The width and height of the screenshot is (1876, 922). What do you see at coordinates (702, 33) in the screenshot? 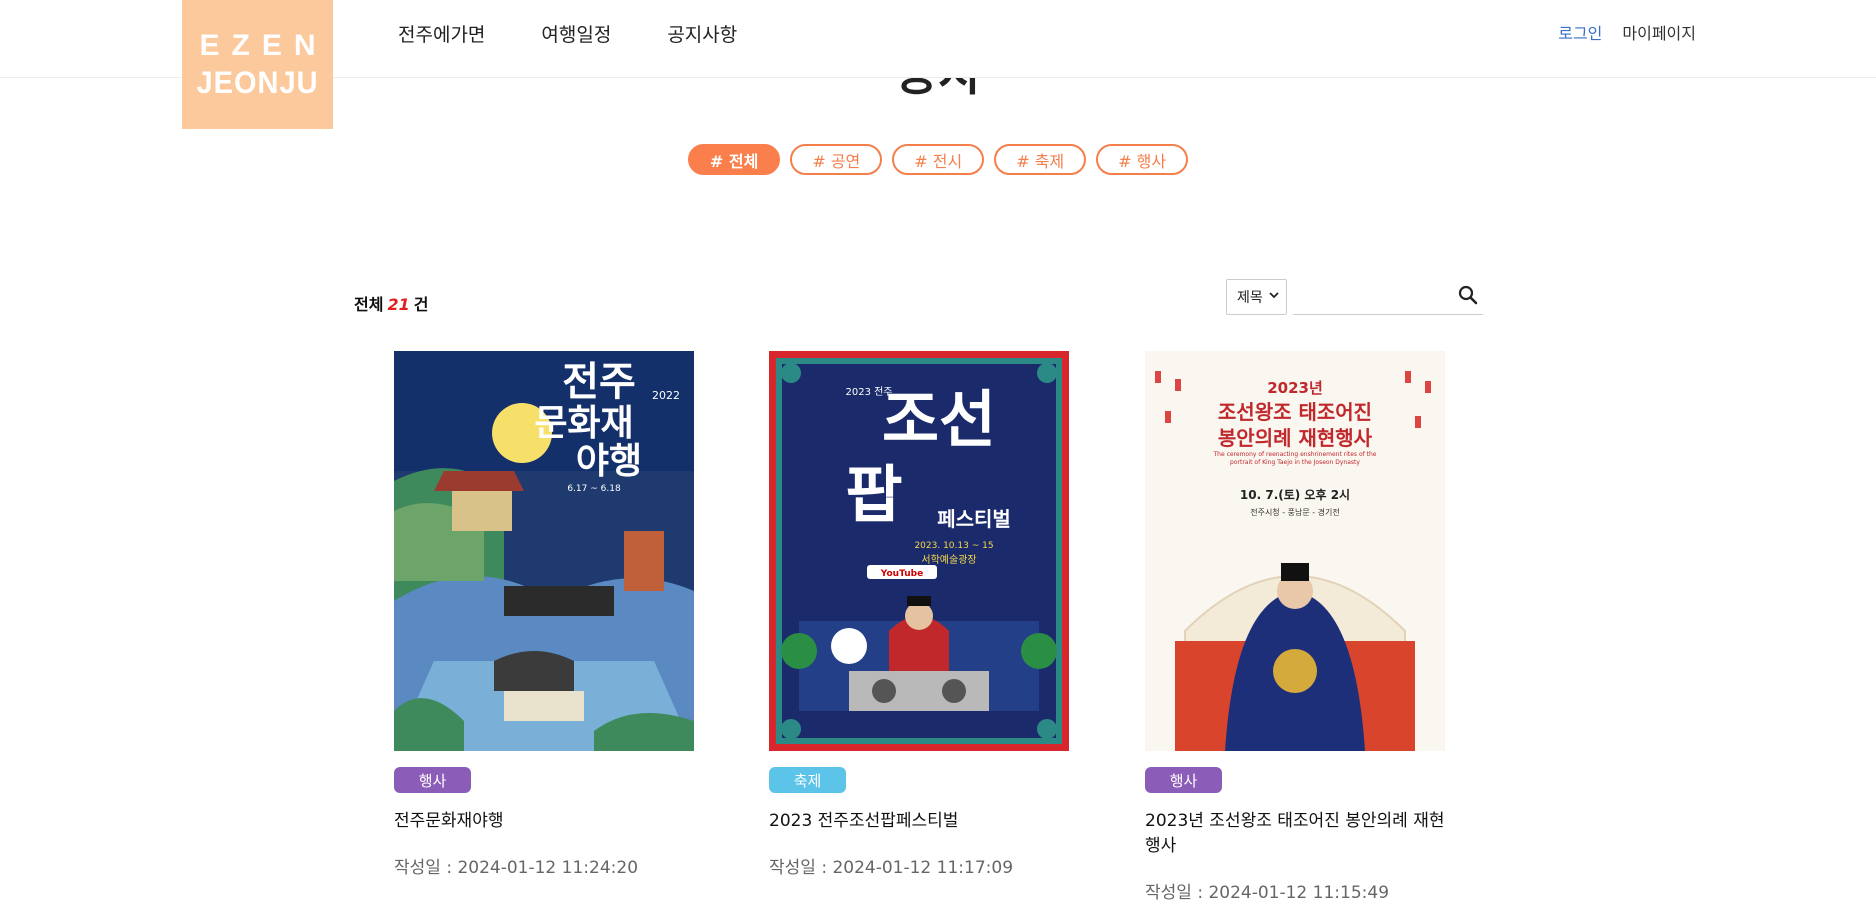
I see `nav-item-notice: 공지사항` at bounding box center [702, 33].